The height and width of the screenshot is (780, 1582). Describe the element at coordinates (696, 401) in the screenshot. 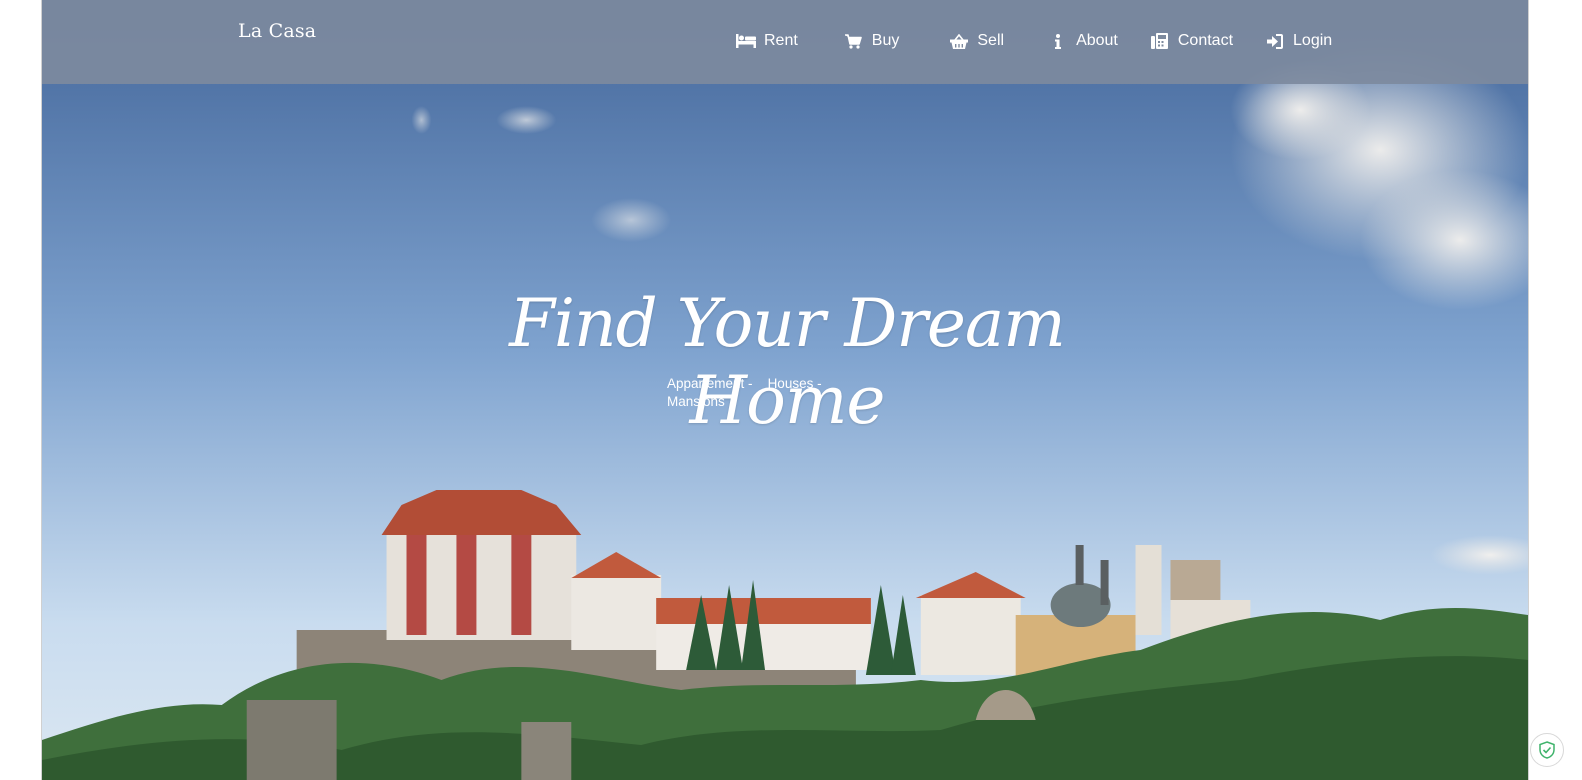

I see `subline-mansions: Mansions` at that location.